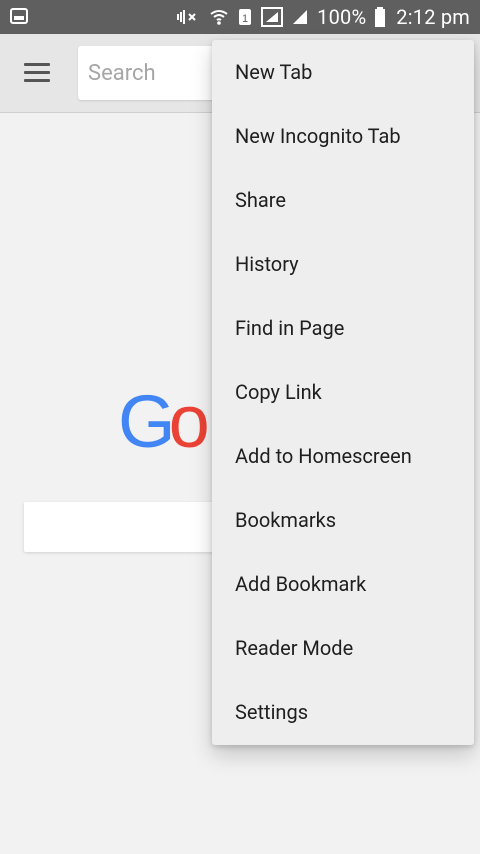  Describe the element at coordinates (343, 136) in the screenshot. I see `menu-item-new-incognito-tab: New Incognito Tab` at that location.